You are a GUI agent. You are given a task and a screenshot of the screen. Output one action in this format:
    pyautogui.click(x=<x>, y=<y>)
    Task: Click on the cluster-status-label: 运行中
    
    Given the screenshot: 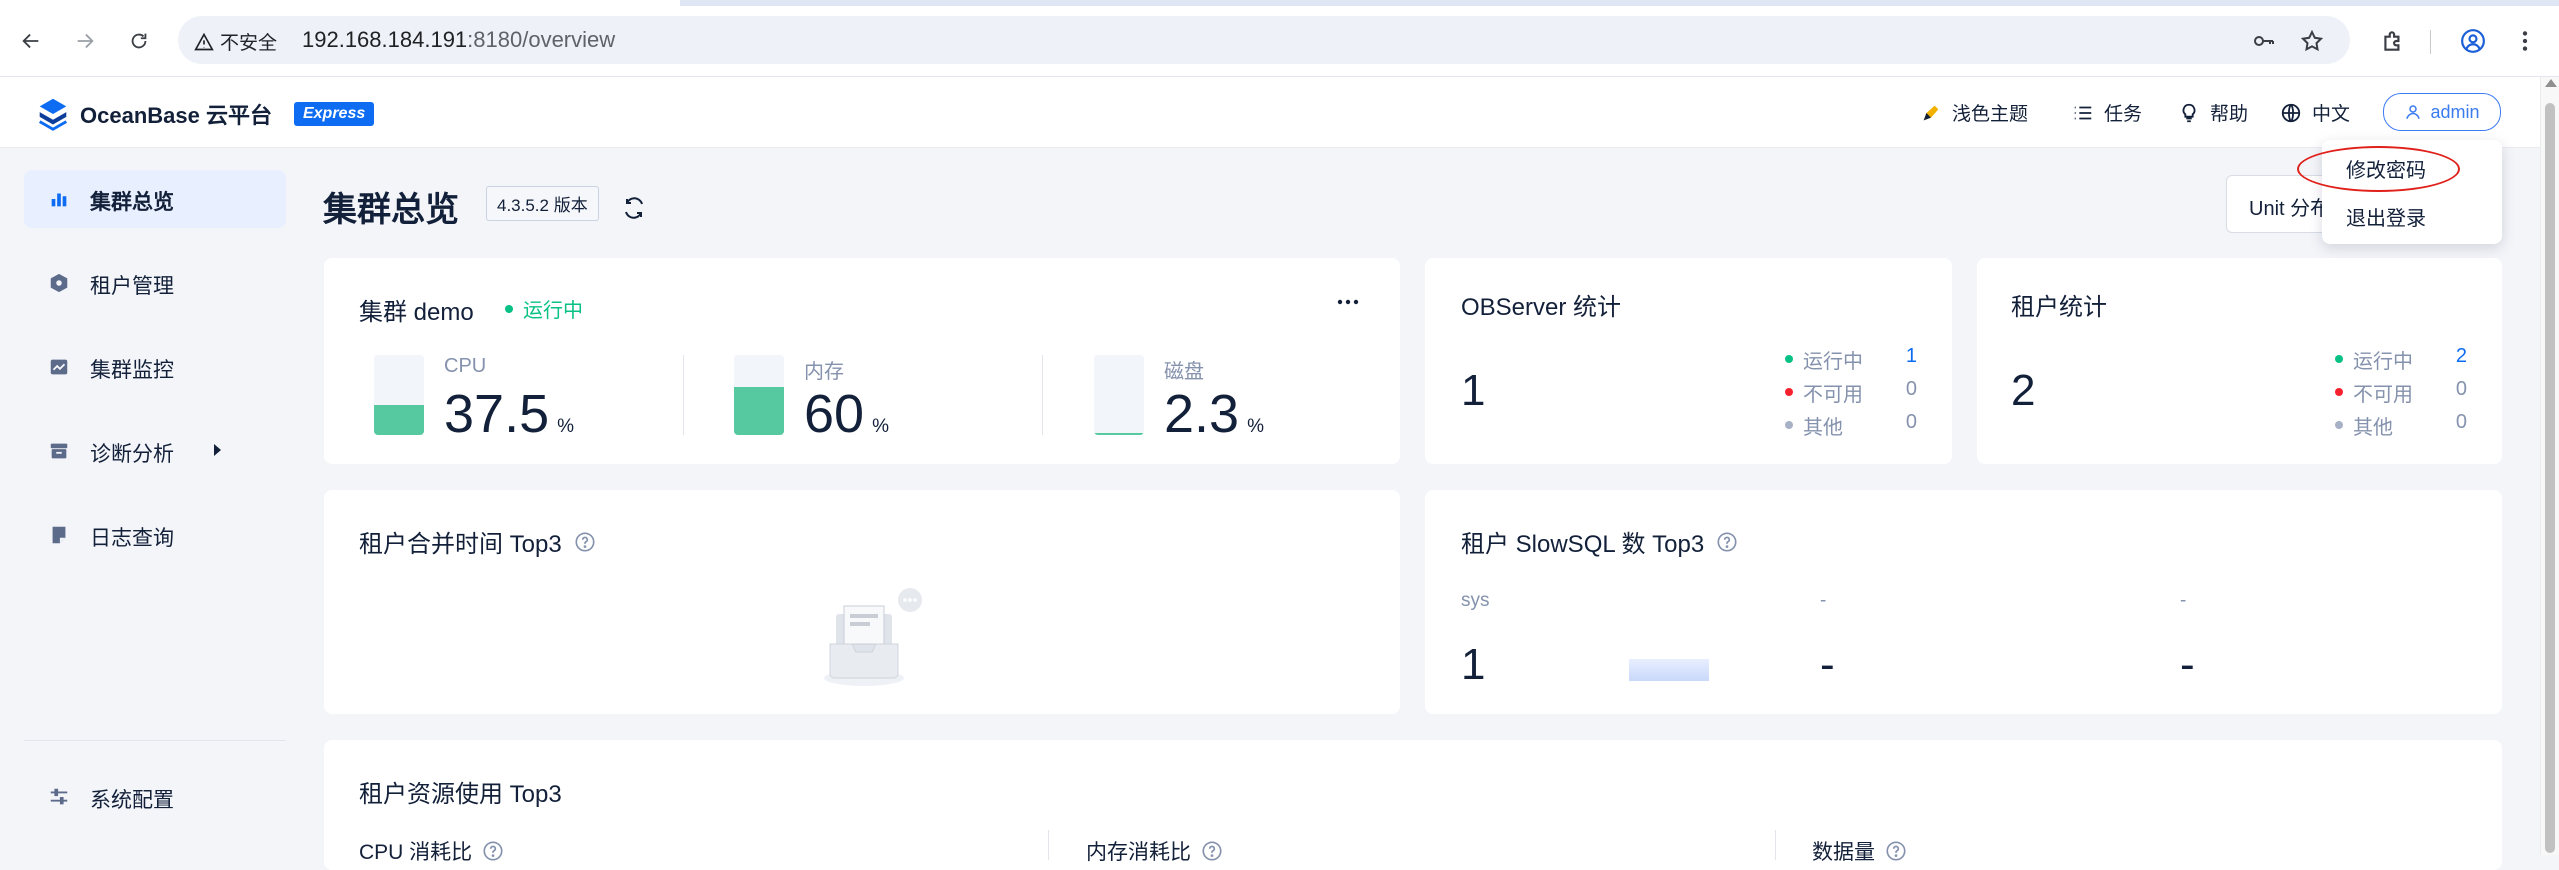 What is the action you would take?
    pyautogui.click(x=553, y=311)
    